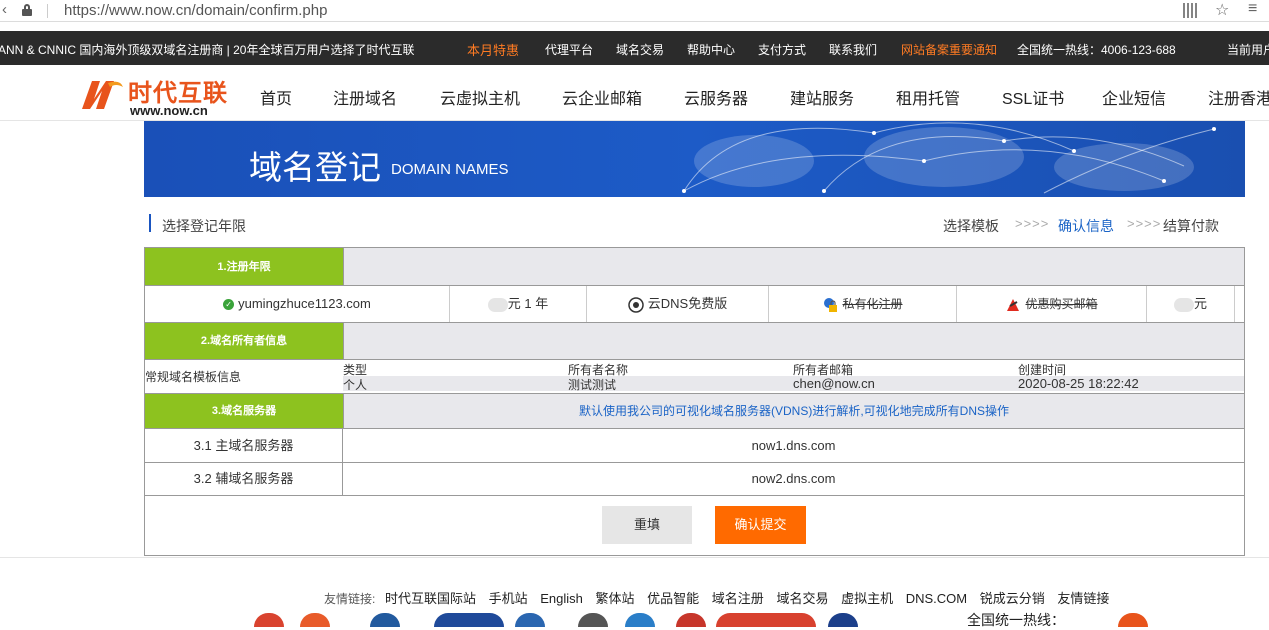 The height and width of the screenshot is (630, 1269). What do you see at coordinates (1016, 620) in the screenshot?
I see `footer-hotline: 全国统一热线：` at bounding box center [1016, 620].